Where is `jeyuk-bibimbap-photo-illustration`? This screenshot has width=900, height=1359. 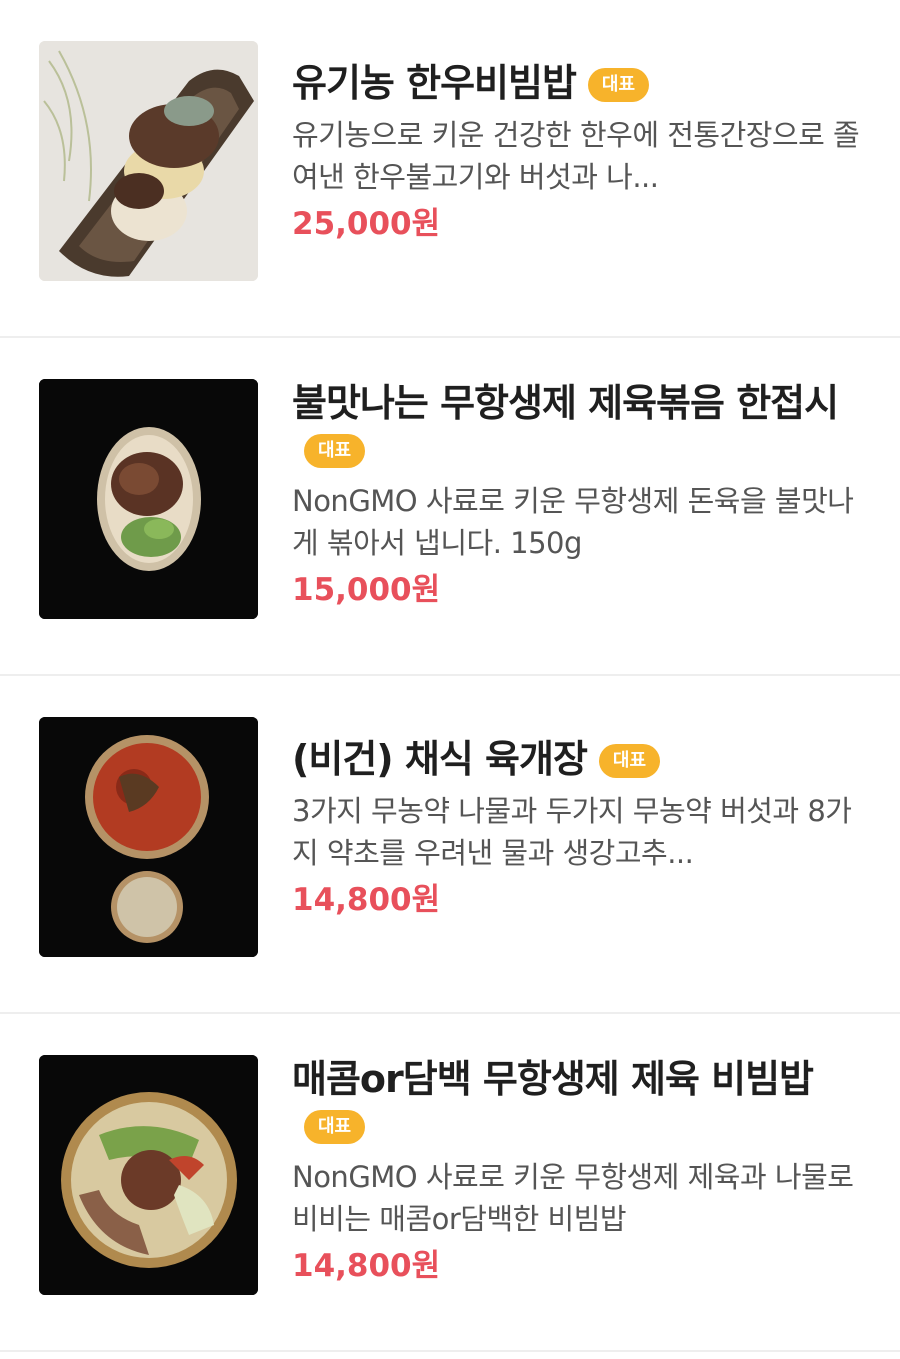 jeyuk-bibimbap-photo-illustration is located at coordinates (148, 1175).